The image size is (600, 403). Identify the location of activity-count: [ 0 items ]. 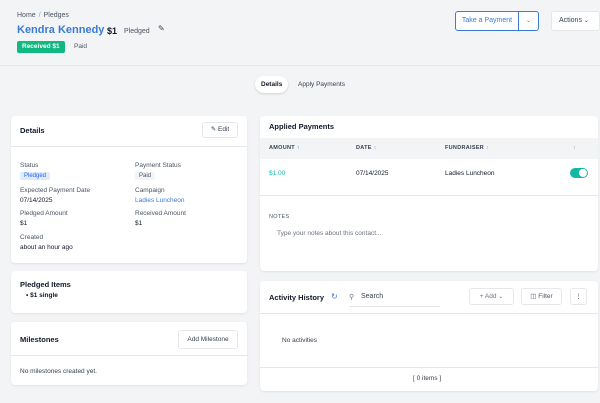
(427, 378).